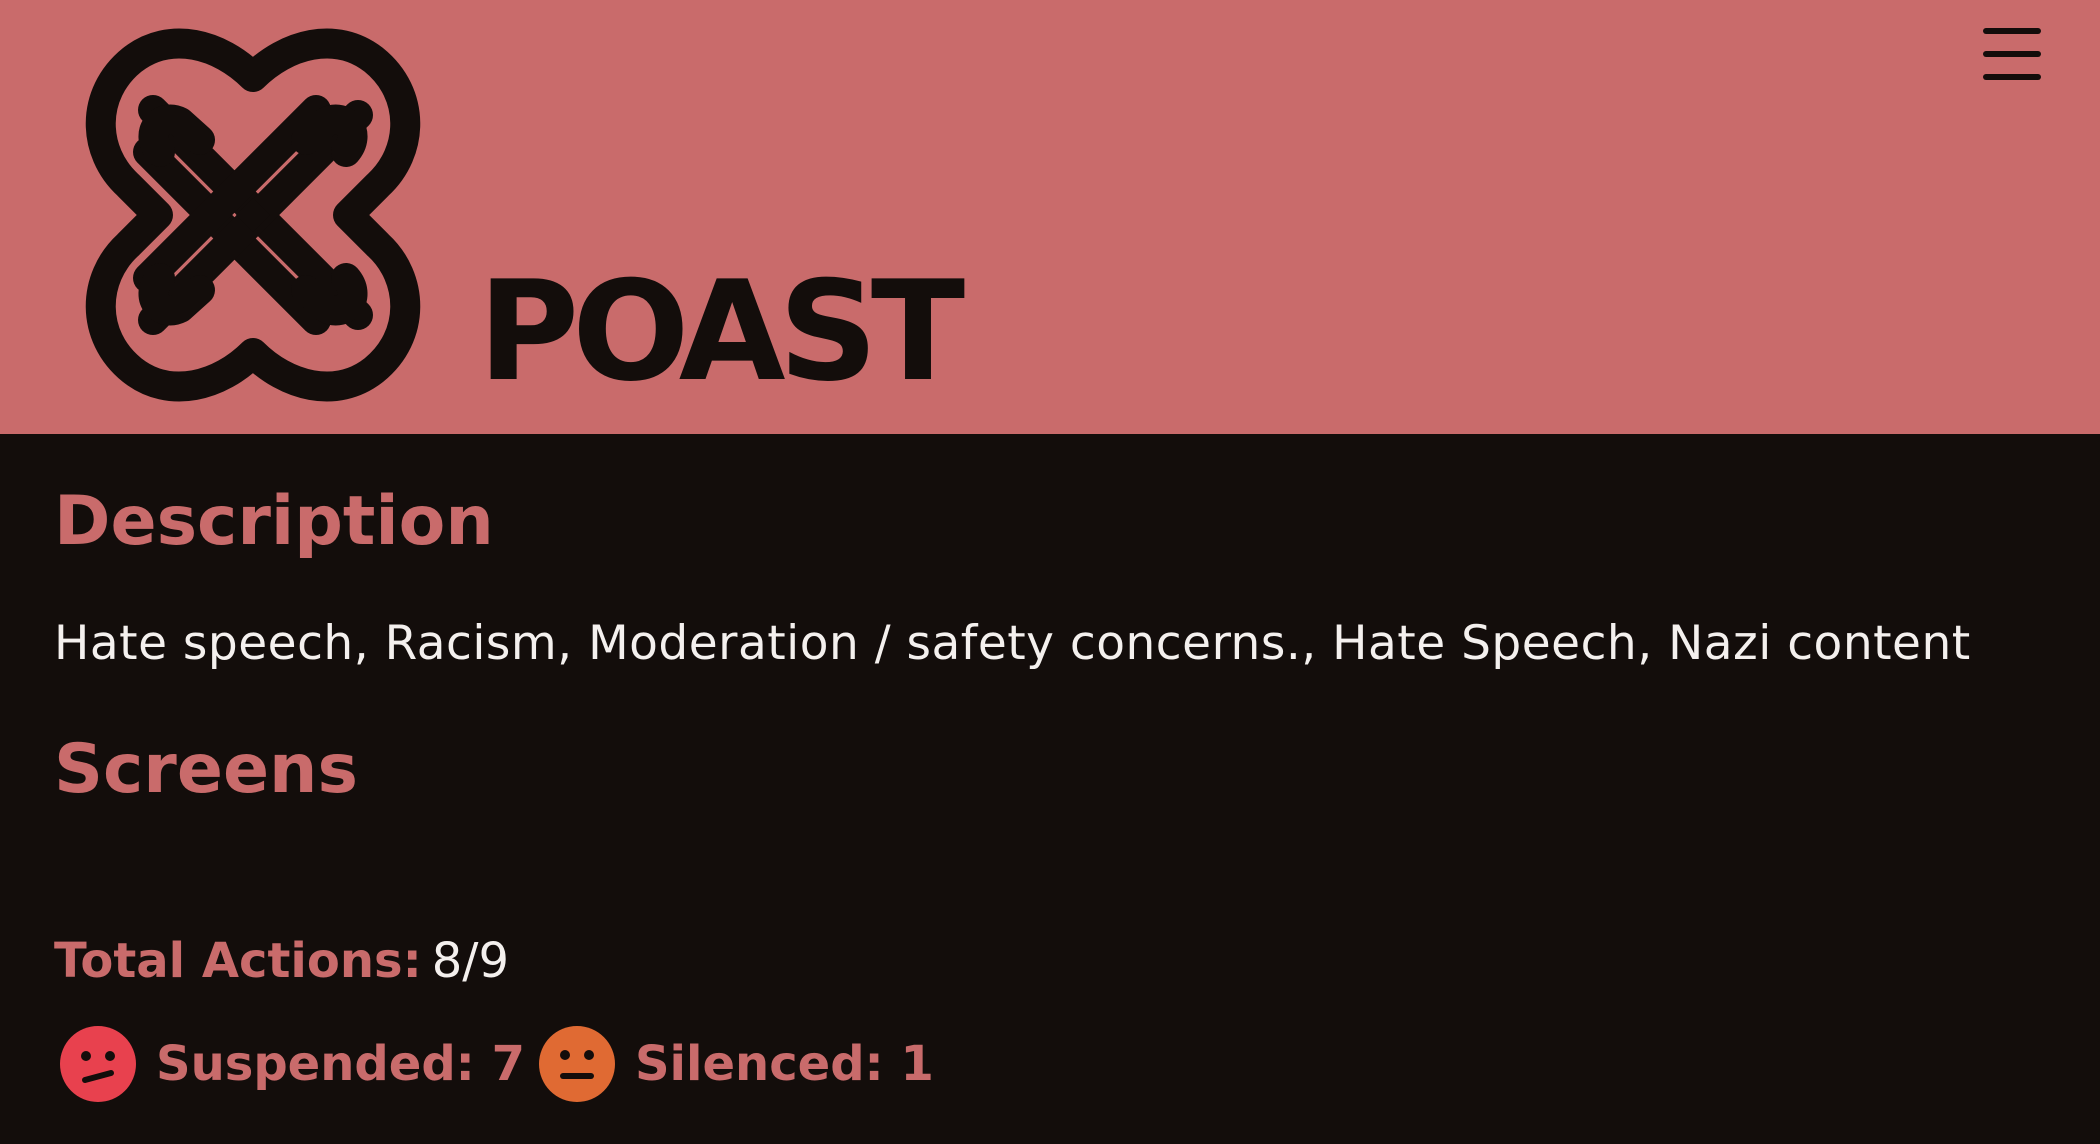  I want to click on knot-logo-icon, so click(253, 215).